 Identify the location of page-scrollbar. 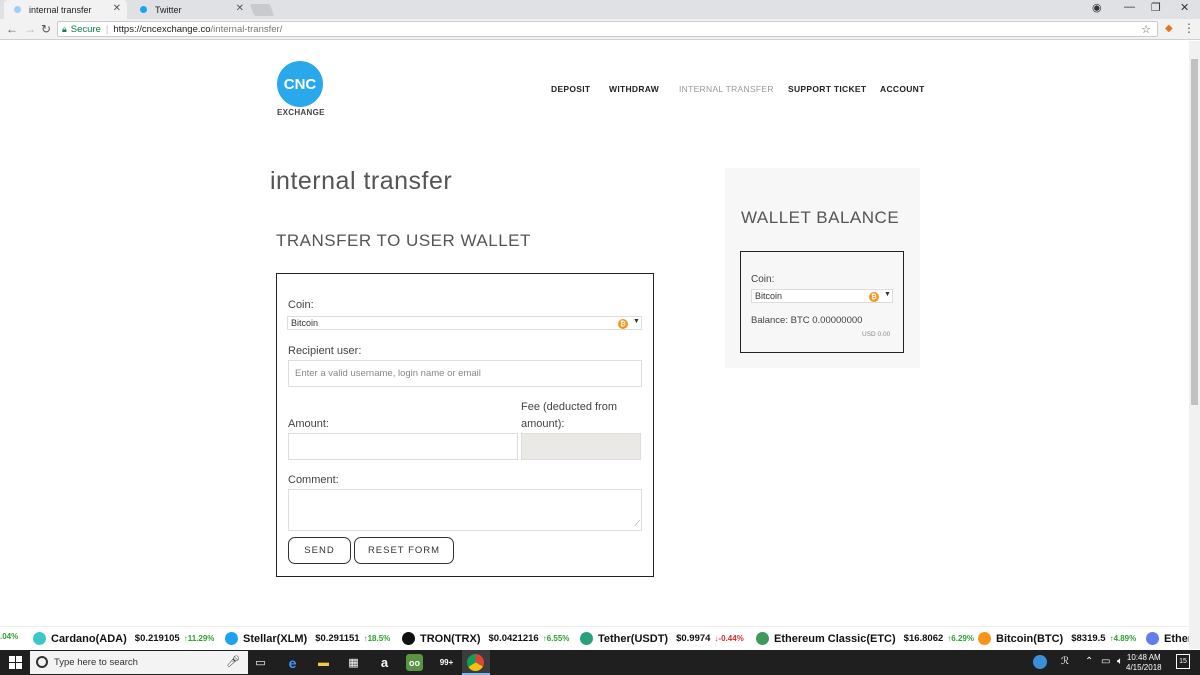
(1194, 345).